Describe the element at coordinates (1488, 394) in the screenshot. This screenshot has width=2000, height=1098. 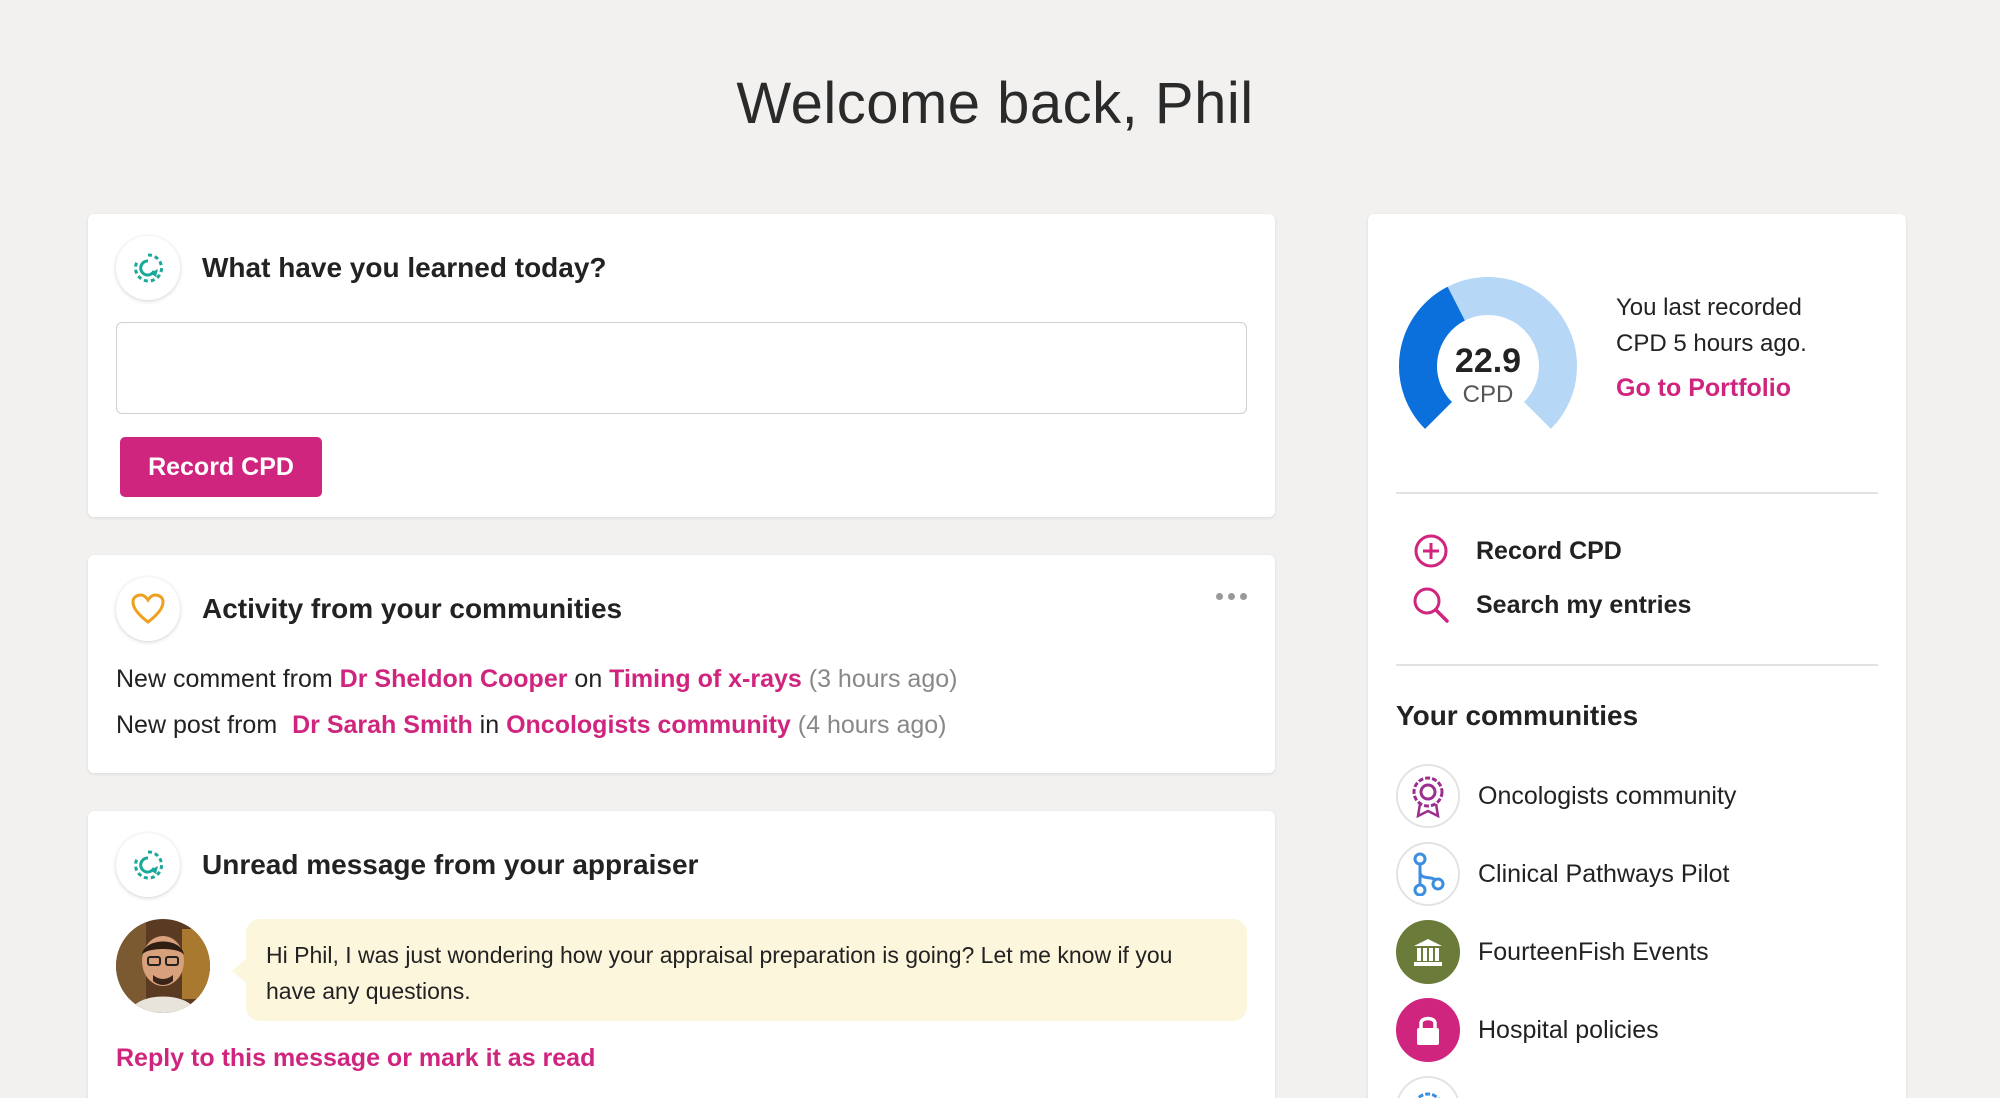
I see `cpd-unit: CPD` at that location.